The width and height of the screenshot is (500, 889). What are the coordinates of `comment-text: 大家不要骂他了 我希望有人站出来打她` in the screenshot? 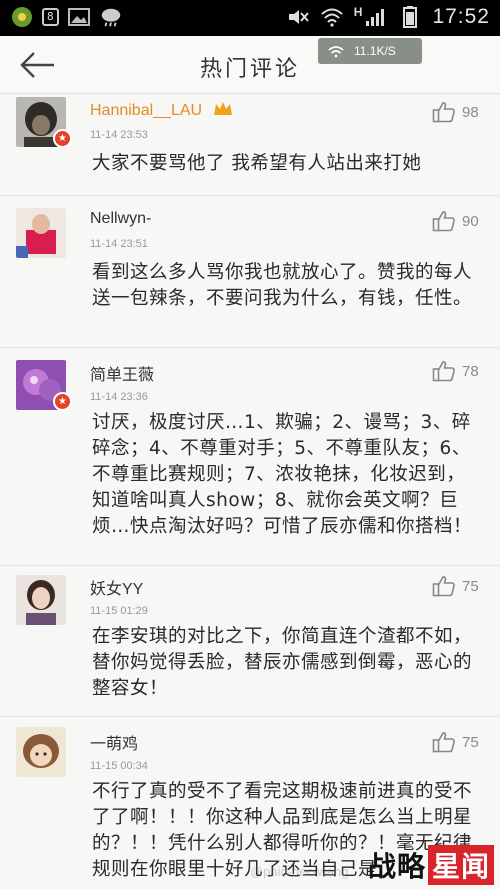 It's located at (257, 163).